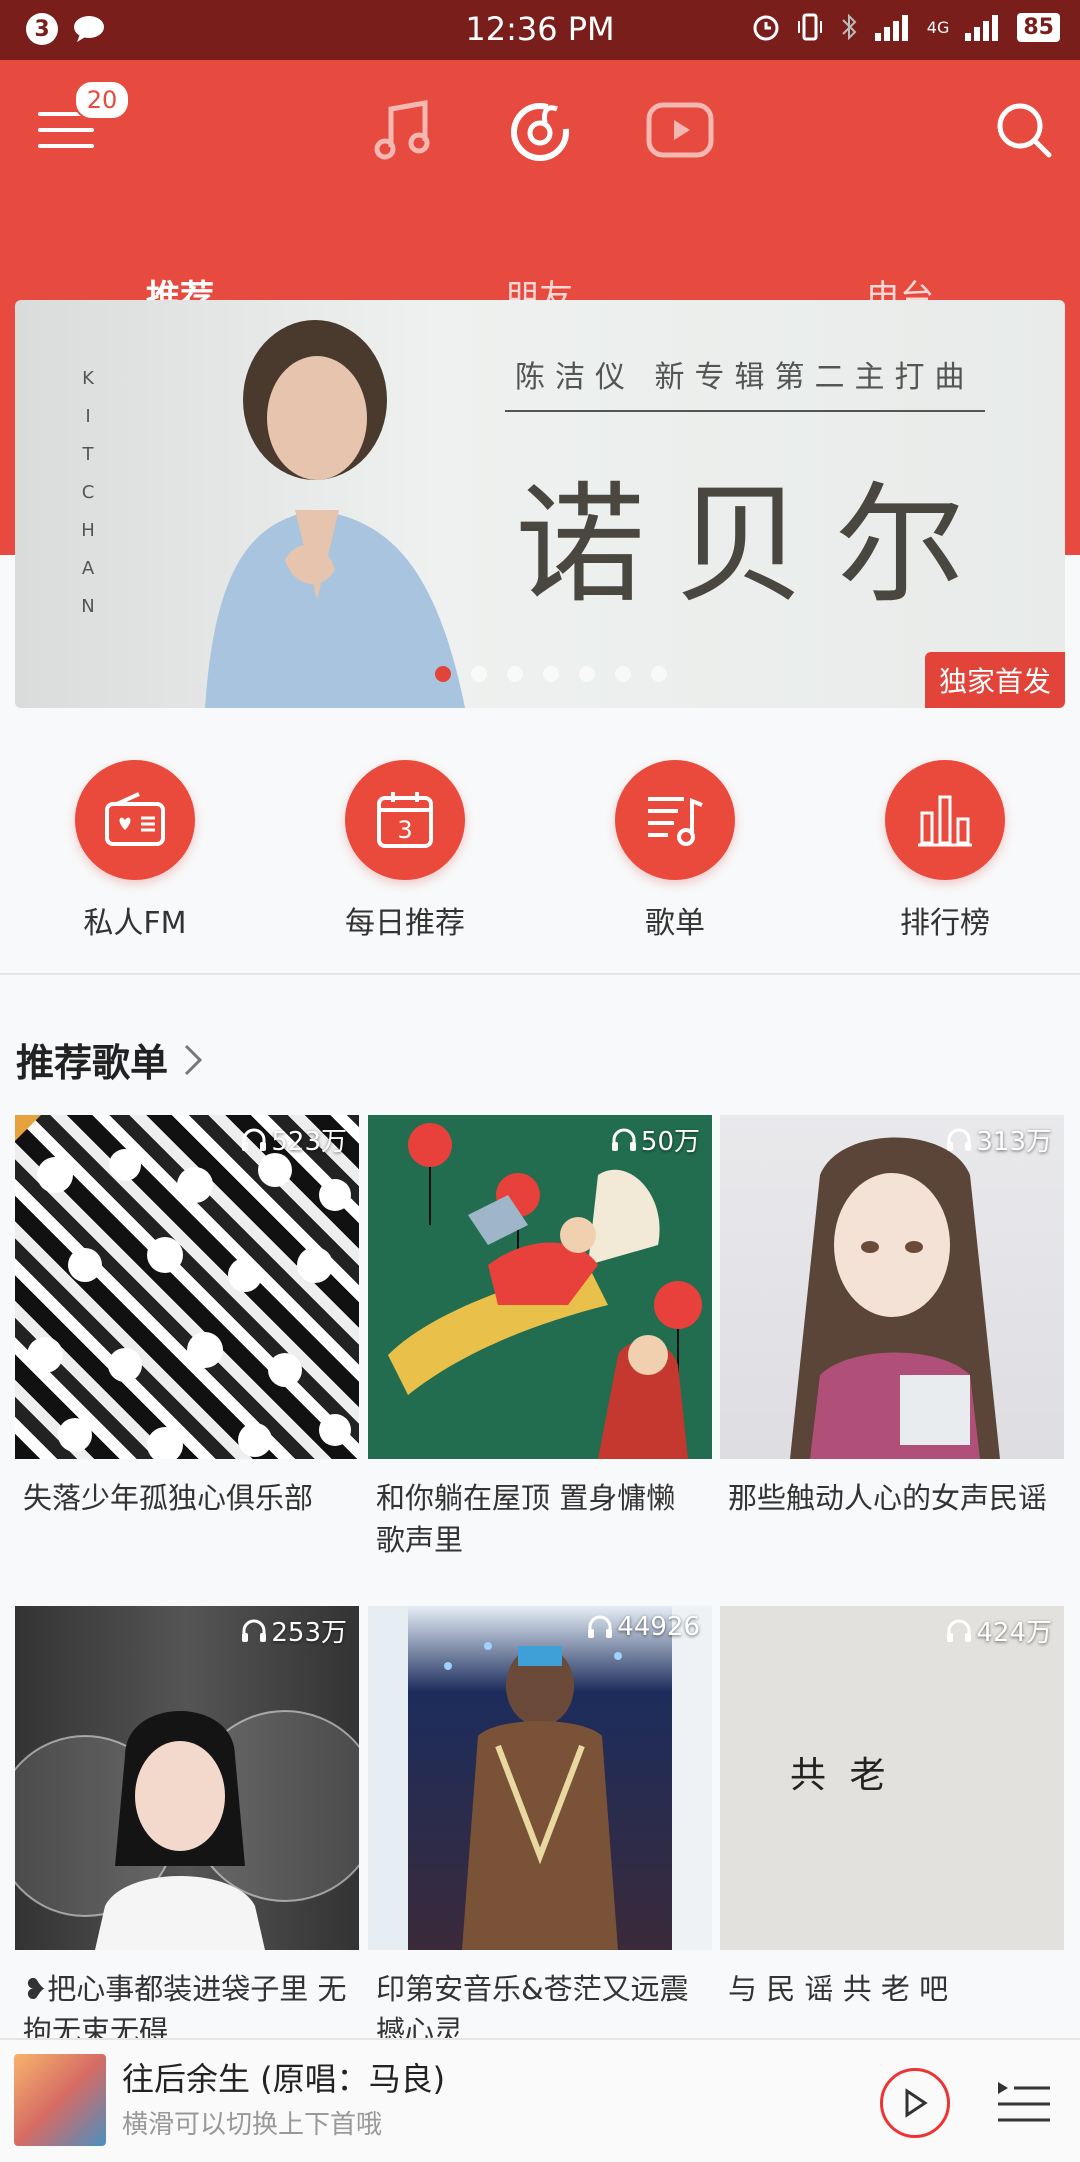  I want to click on play-count-value: 50万, so click(670, 1142).